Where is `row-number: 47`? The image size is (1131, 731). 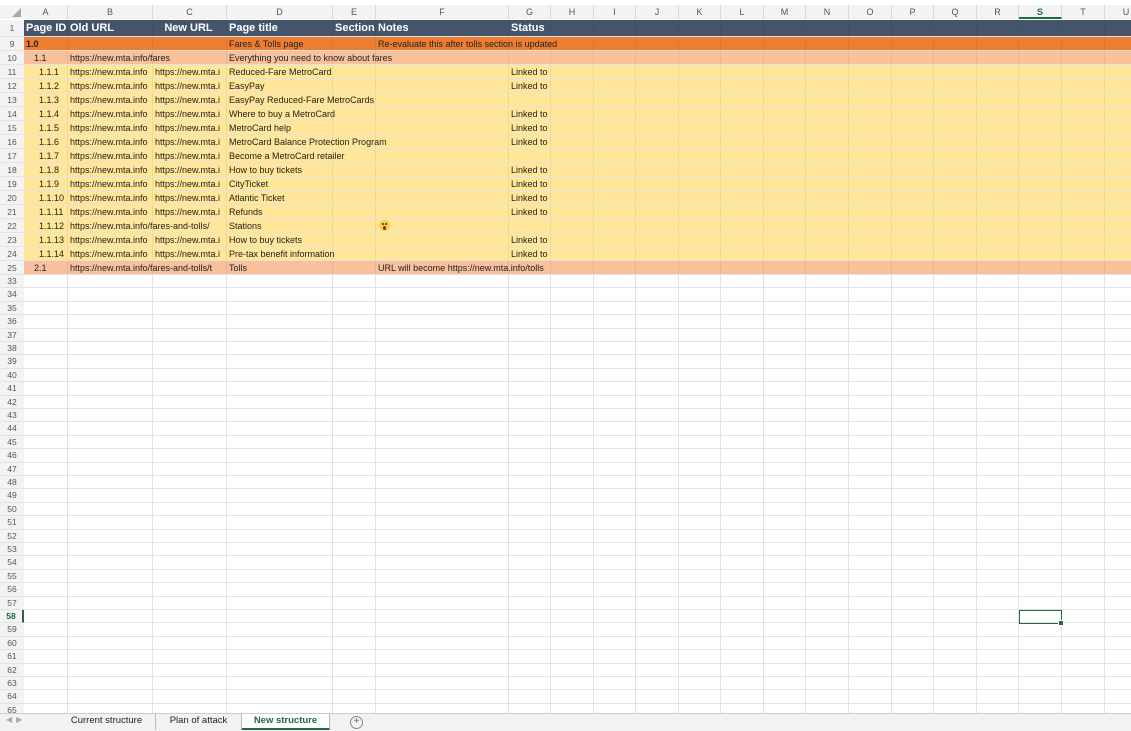
row-number: 47 is located at coordinates (12, 469).